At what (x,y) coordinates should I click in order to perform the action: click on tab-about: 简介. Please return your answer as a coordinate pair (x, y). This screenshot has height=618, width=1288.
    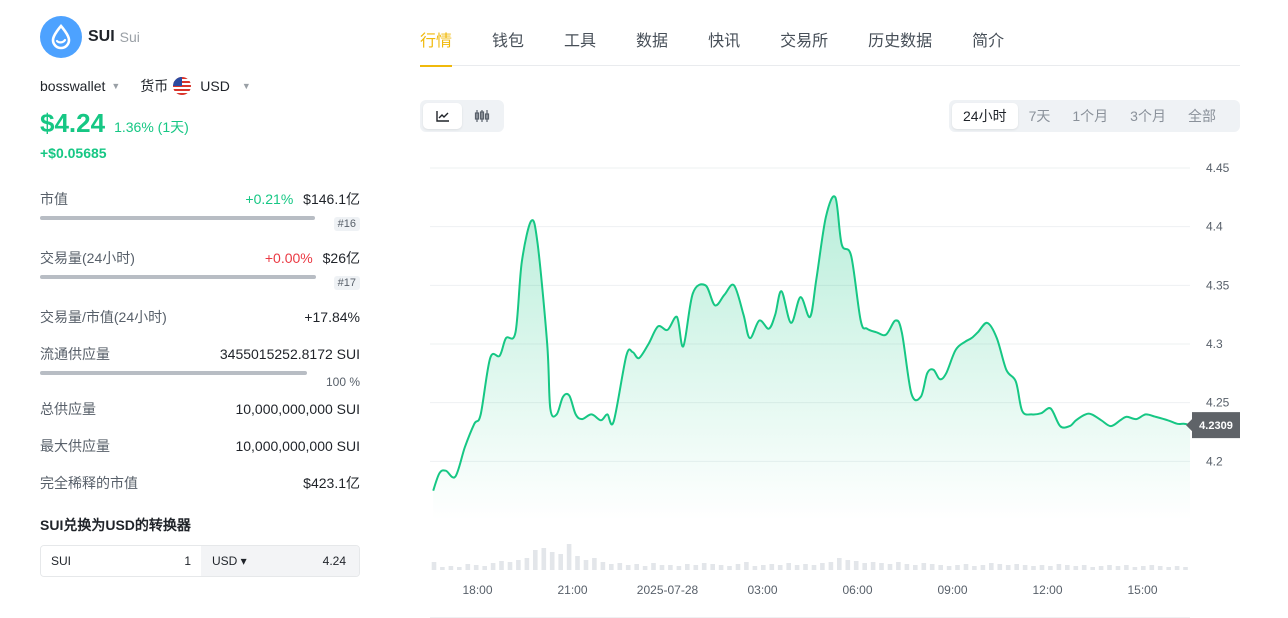
    Looking at the image, I should click on (988, 47).